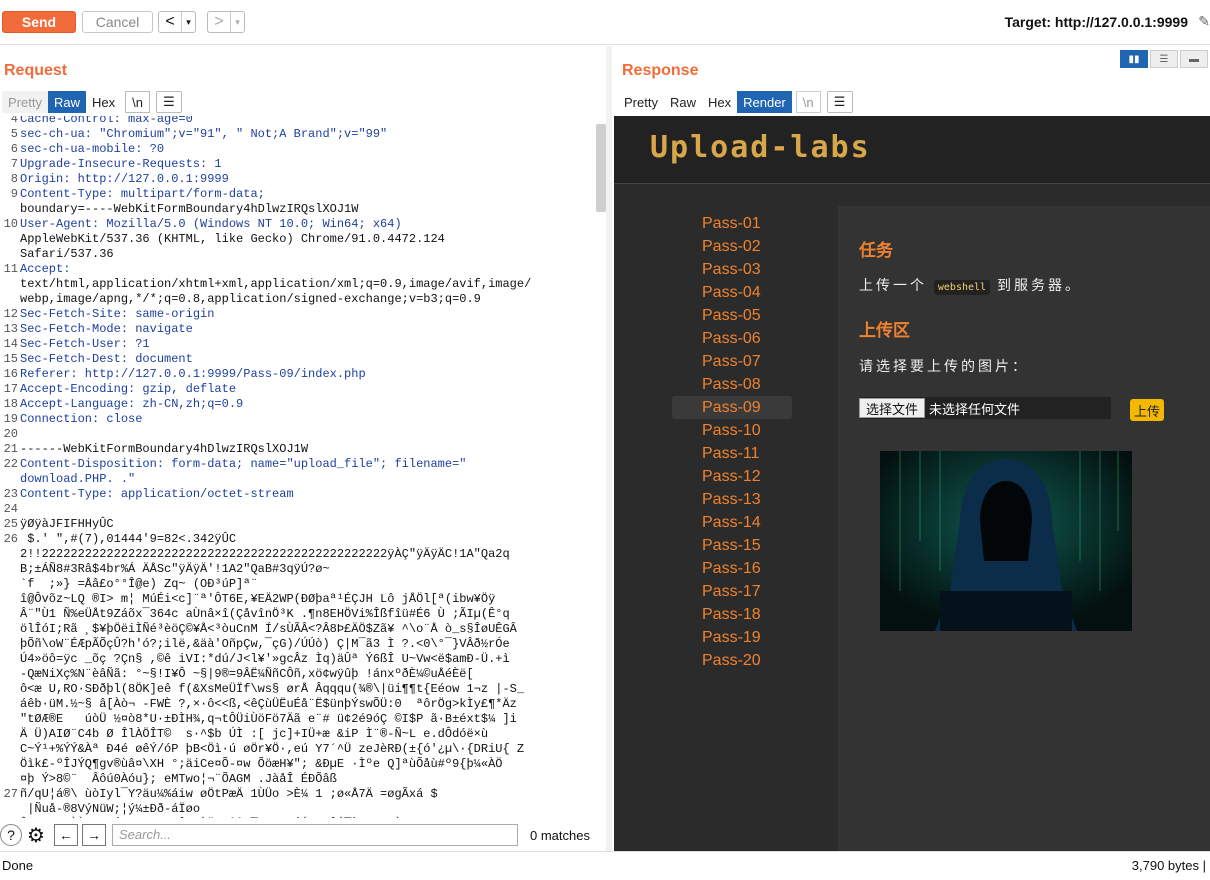  I want to click on forward-dropdown-icon: ▾, so click(237, 22).